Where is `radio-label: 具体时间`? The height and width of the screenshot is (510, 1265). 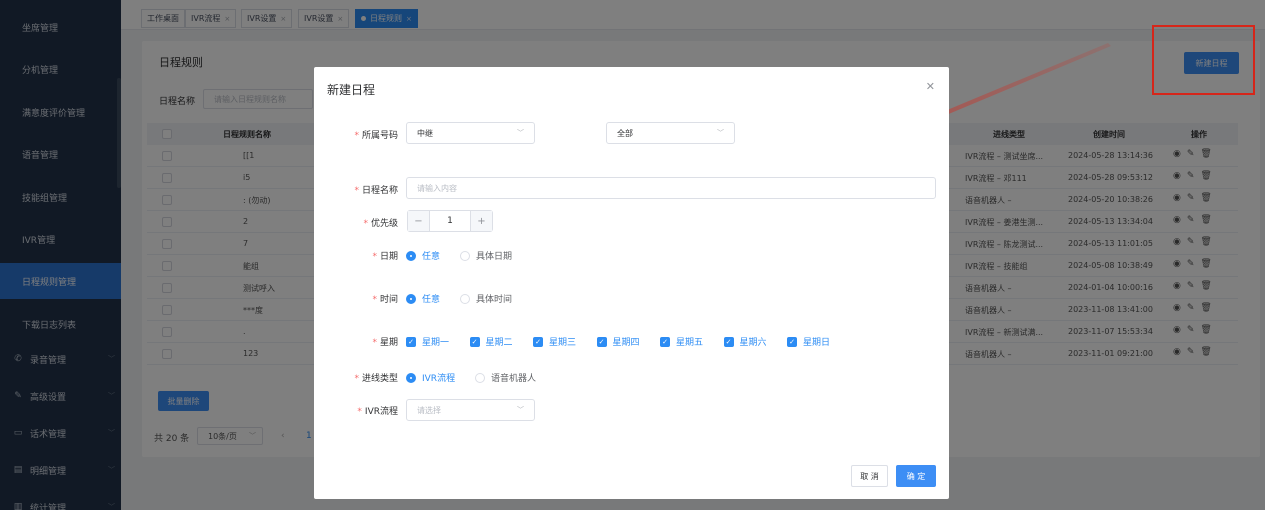
radio-label: 具体时间 is located at coordinates (494, 300).